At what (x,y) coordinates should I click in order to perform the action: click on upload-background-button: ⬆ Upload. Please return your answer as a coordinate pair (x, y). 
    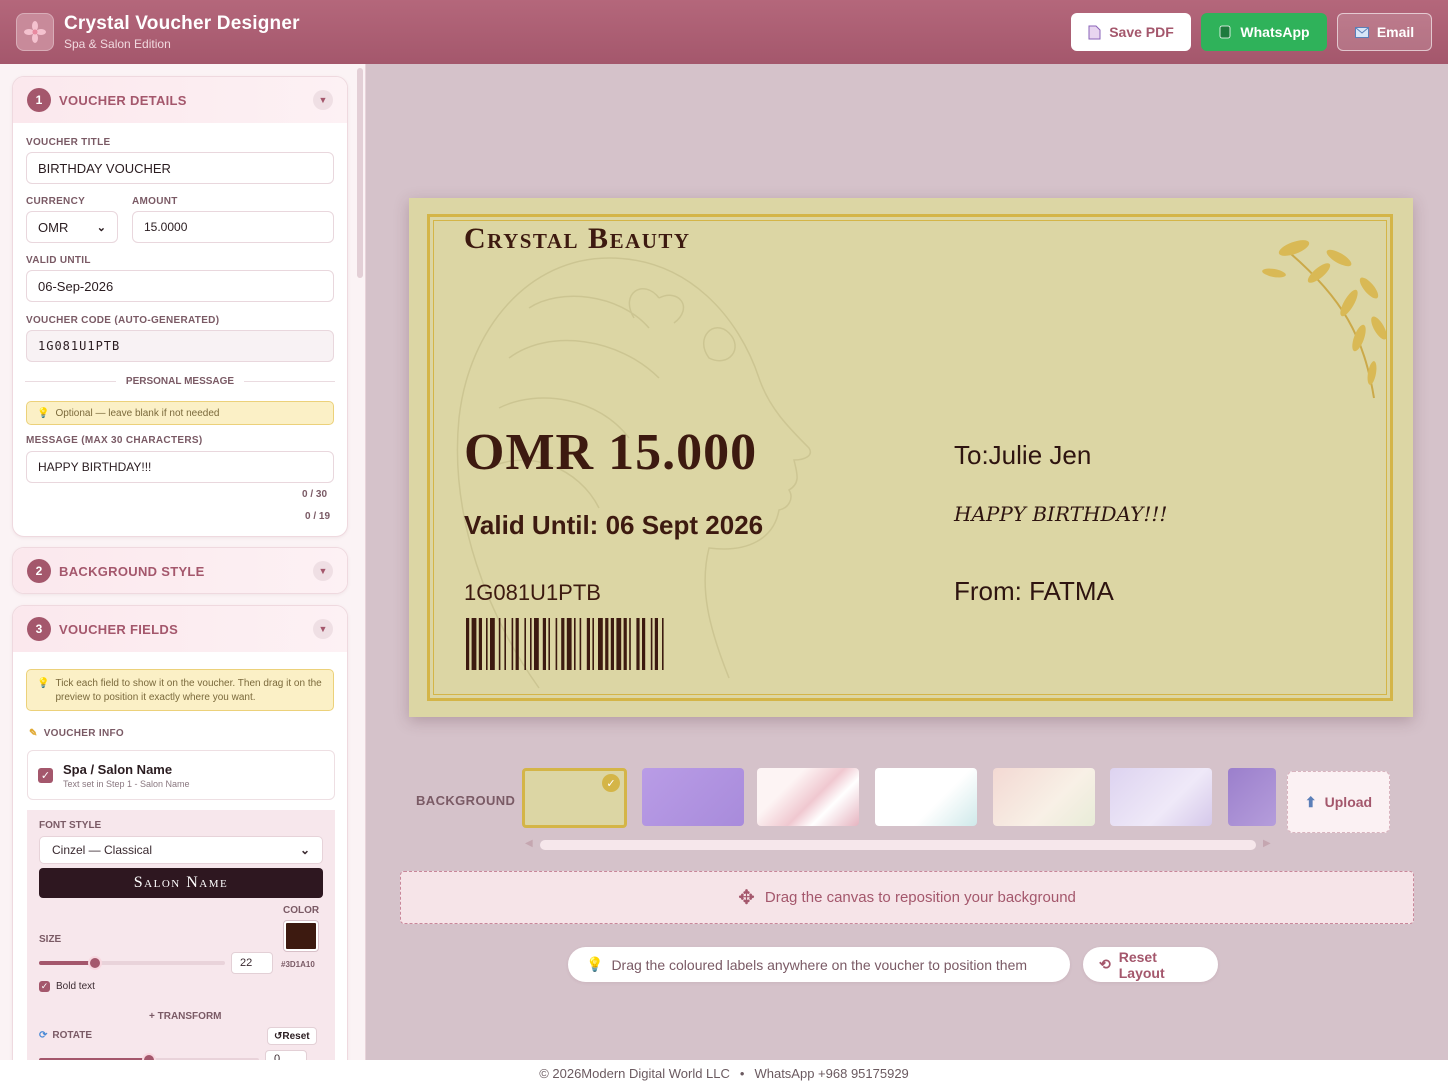
    Looking at the image, I should click on (1338, 802).